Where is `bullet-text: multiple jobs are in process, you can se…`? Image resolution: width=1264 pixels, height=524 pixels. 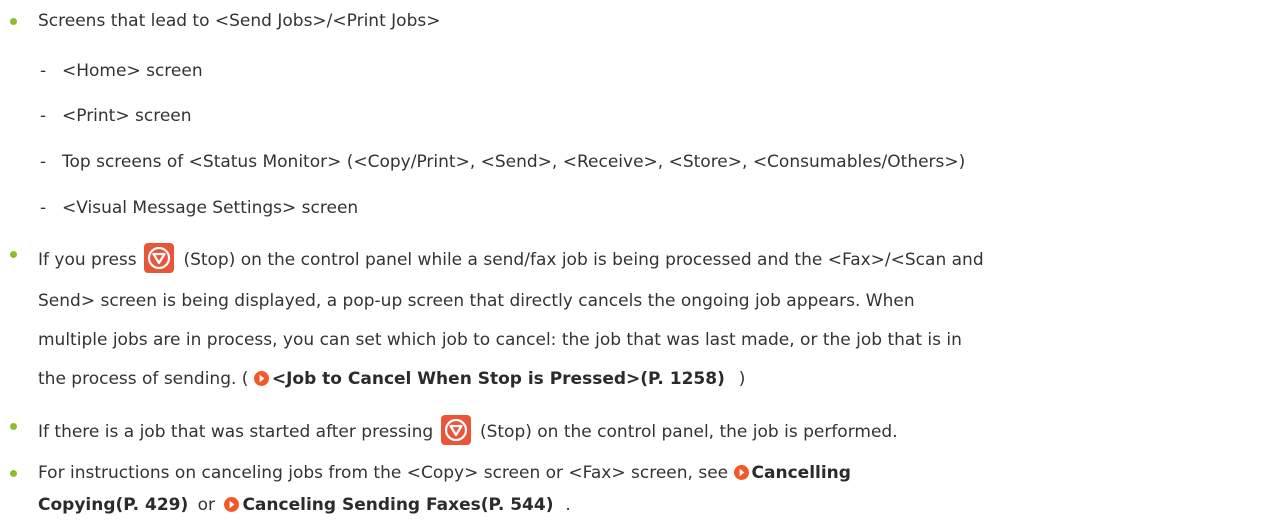 bullet-text: multiple jobs are in process, you can se… is located at coordinates (500, 340).